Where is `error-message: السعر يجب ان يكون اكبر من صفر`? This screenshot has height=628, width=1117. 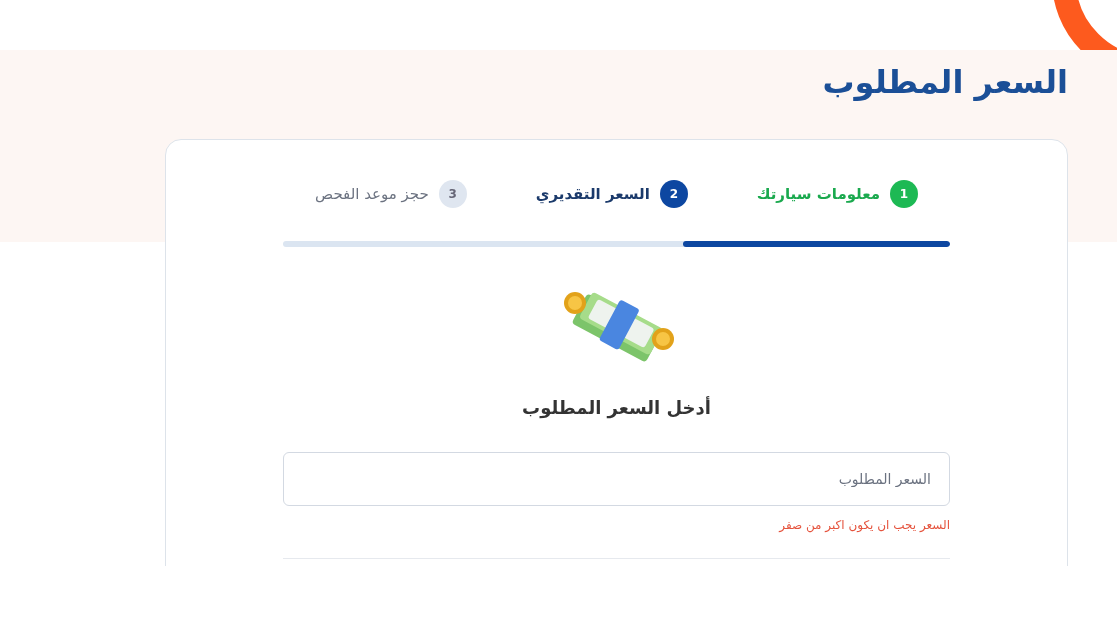 error-message: السعر يجب ان يكون اكبر من صفر is located at coordinates (863, 525).